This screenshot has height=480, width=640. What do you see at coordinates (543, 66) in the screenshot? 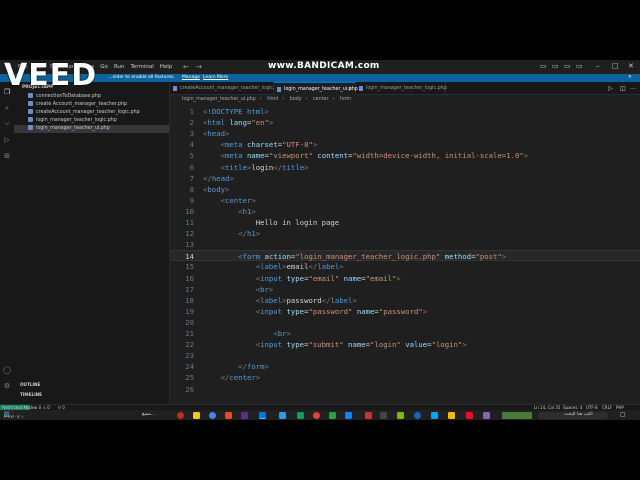
I see `layout-icon: ▭` at bounding box center [543, 66].